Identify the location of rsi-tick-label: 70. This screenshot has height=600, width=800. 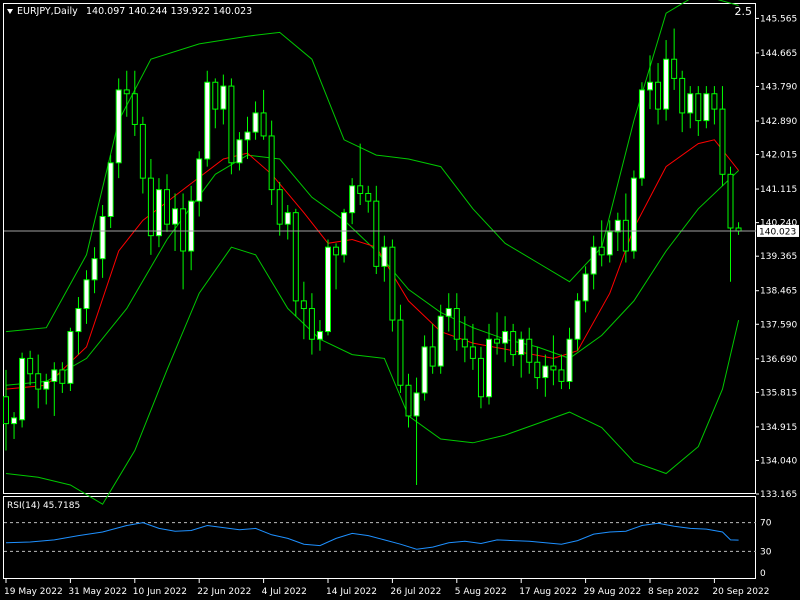
(766, 524).